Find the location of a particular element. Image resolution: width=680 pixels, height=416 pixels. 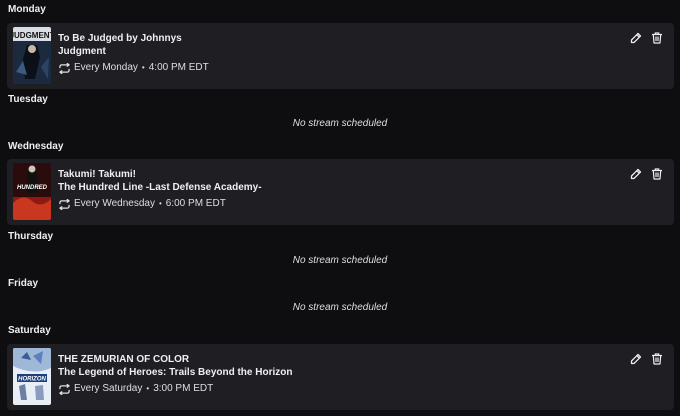

thumbnail-logo-text: HORIZON is located at coordinates (32, 380).